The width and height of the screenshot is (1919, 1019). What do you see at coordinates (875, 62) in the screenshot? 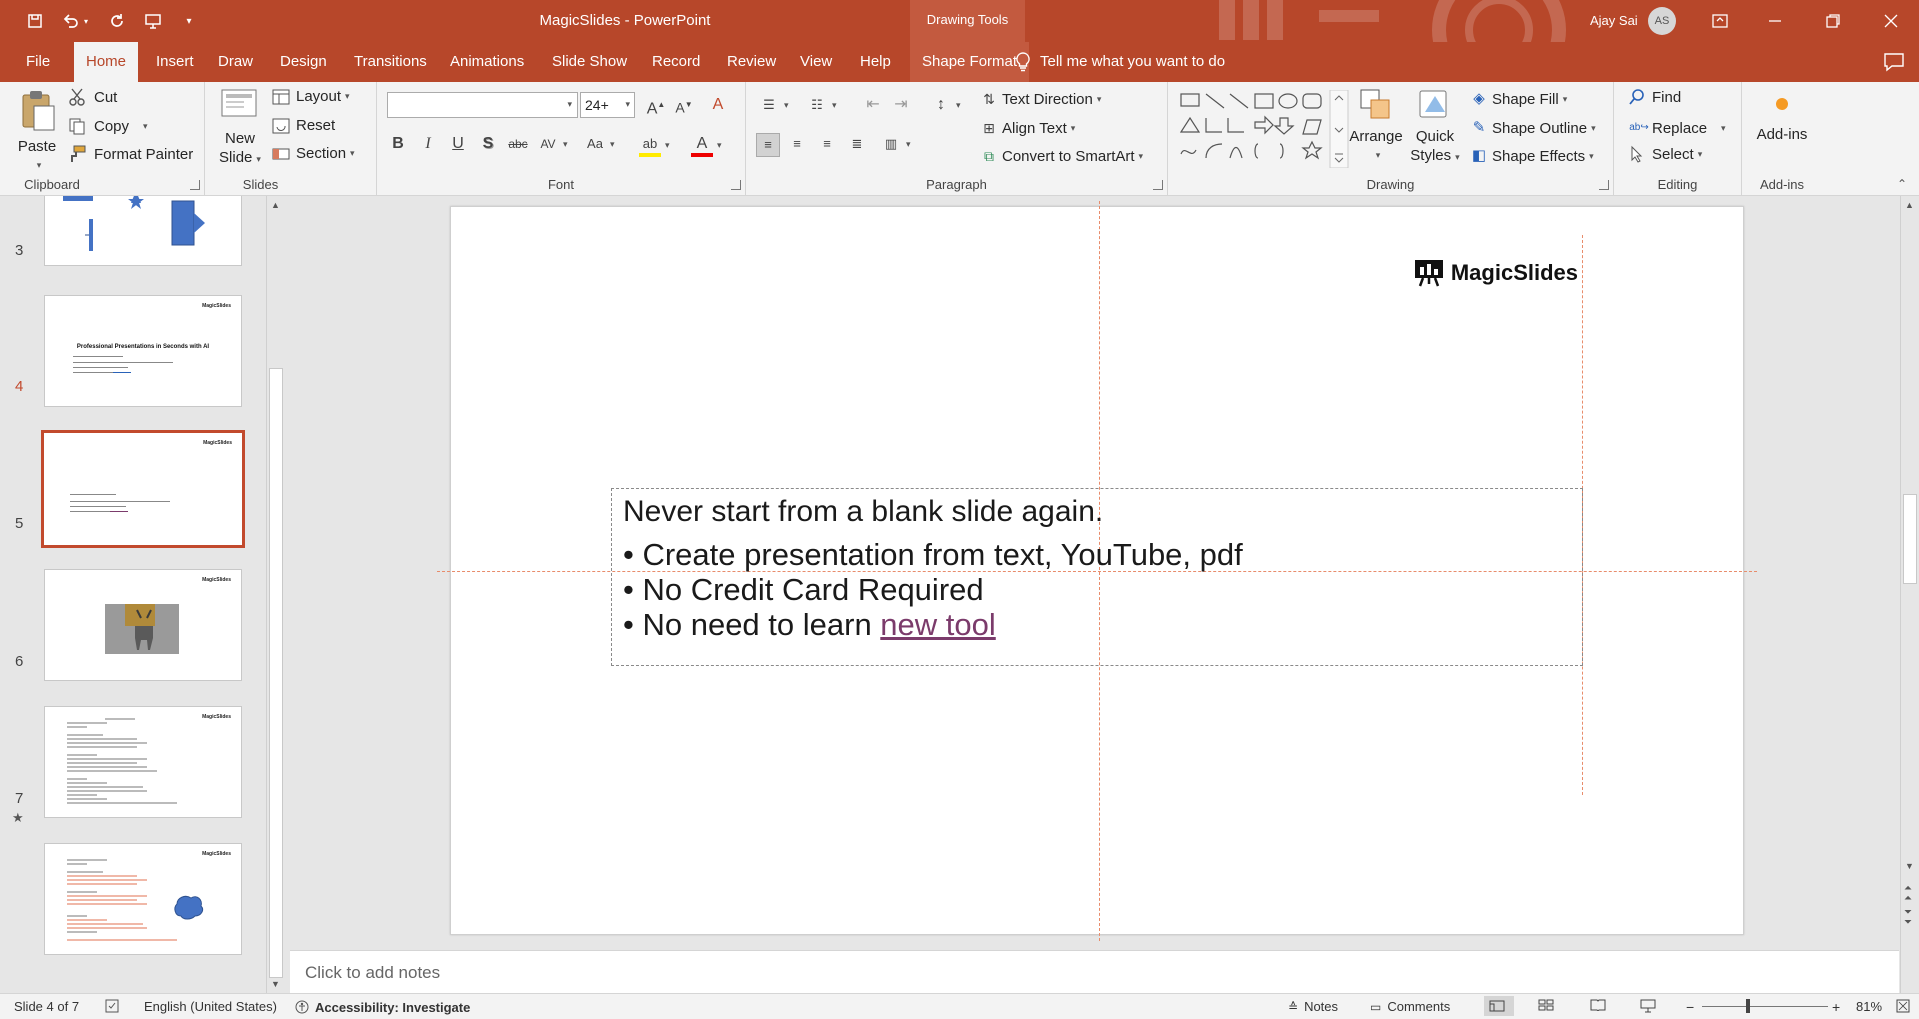
I see `tab-help: Help` at bounding box center [875, 62].